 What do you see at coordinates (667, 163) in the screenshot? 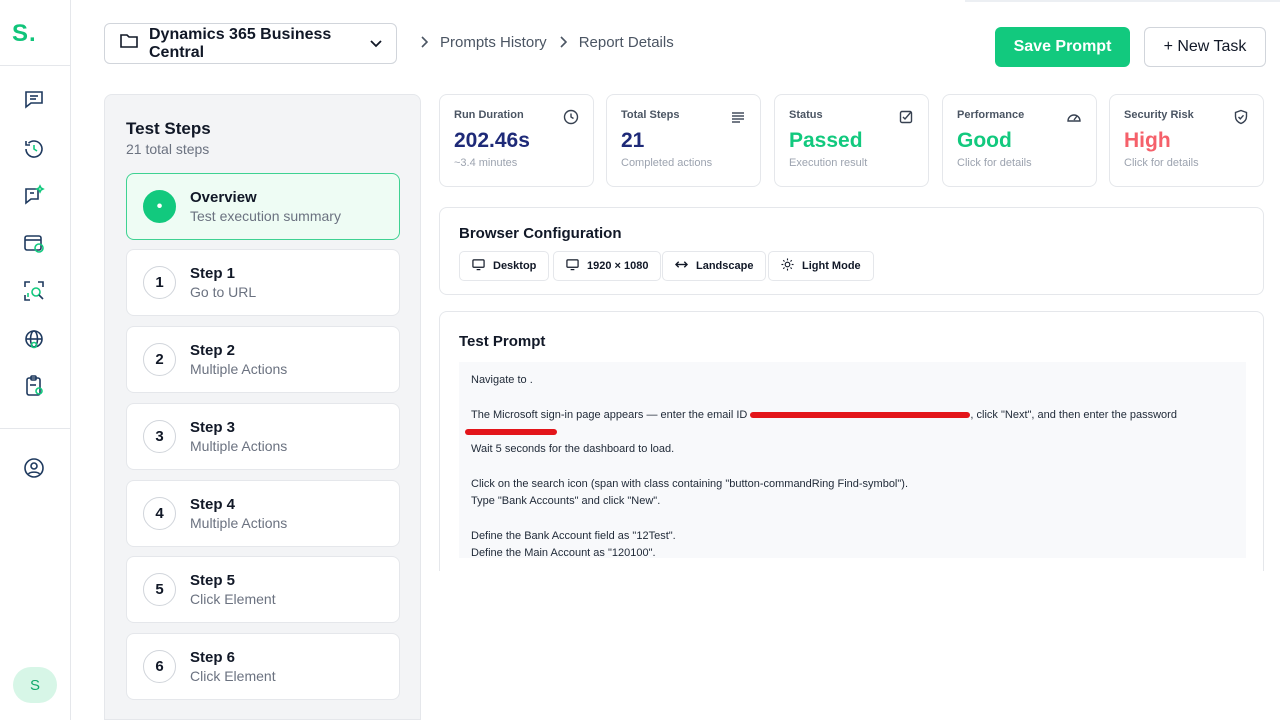
I see `metric-sub: Completed actions` at bounding box center [667, 163].